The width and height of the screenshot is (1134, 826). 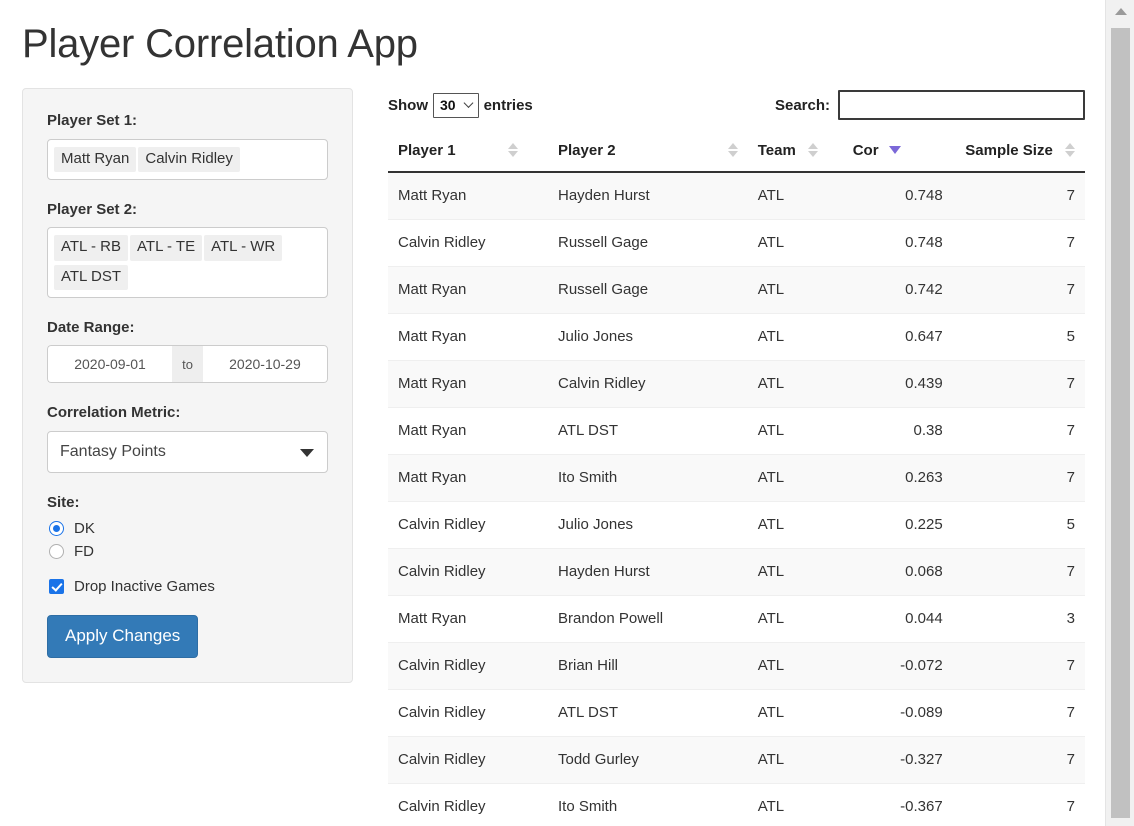 What do you see at coordinates (63, 502) in the screenshot?
I see `site-label: Site:` at bounding box center [63, 502].